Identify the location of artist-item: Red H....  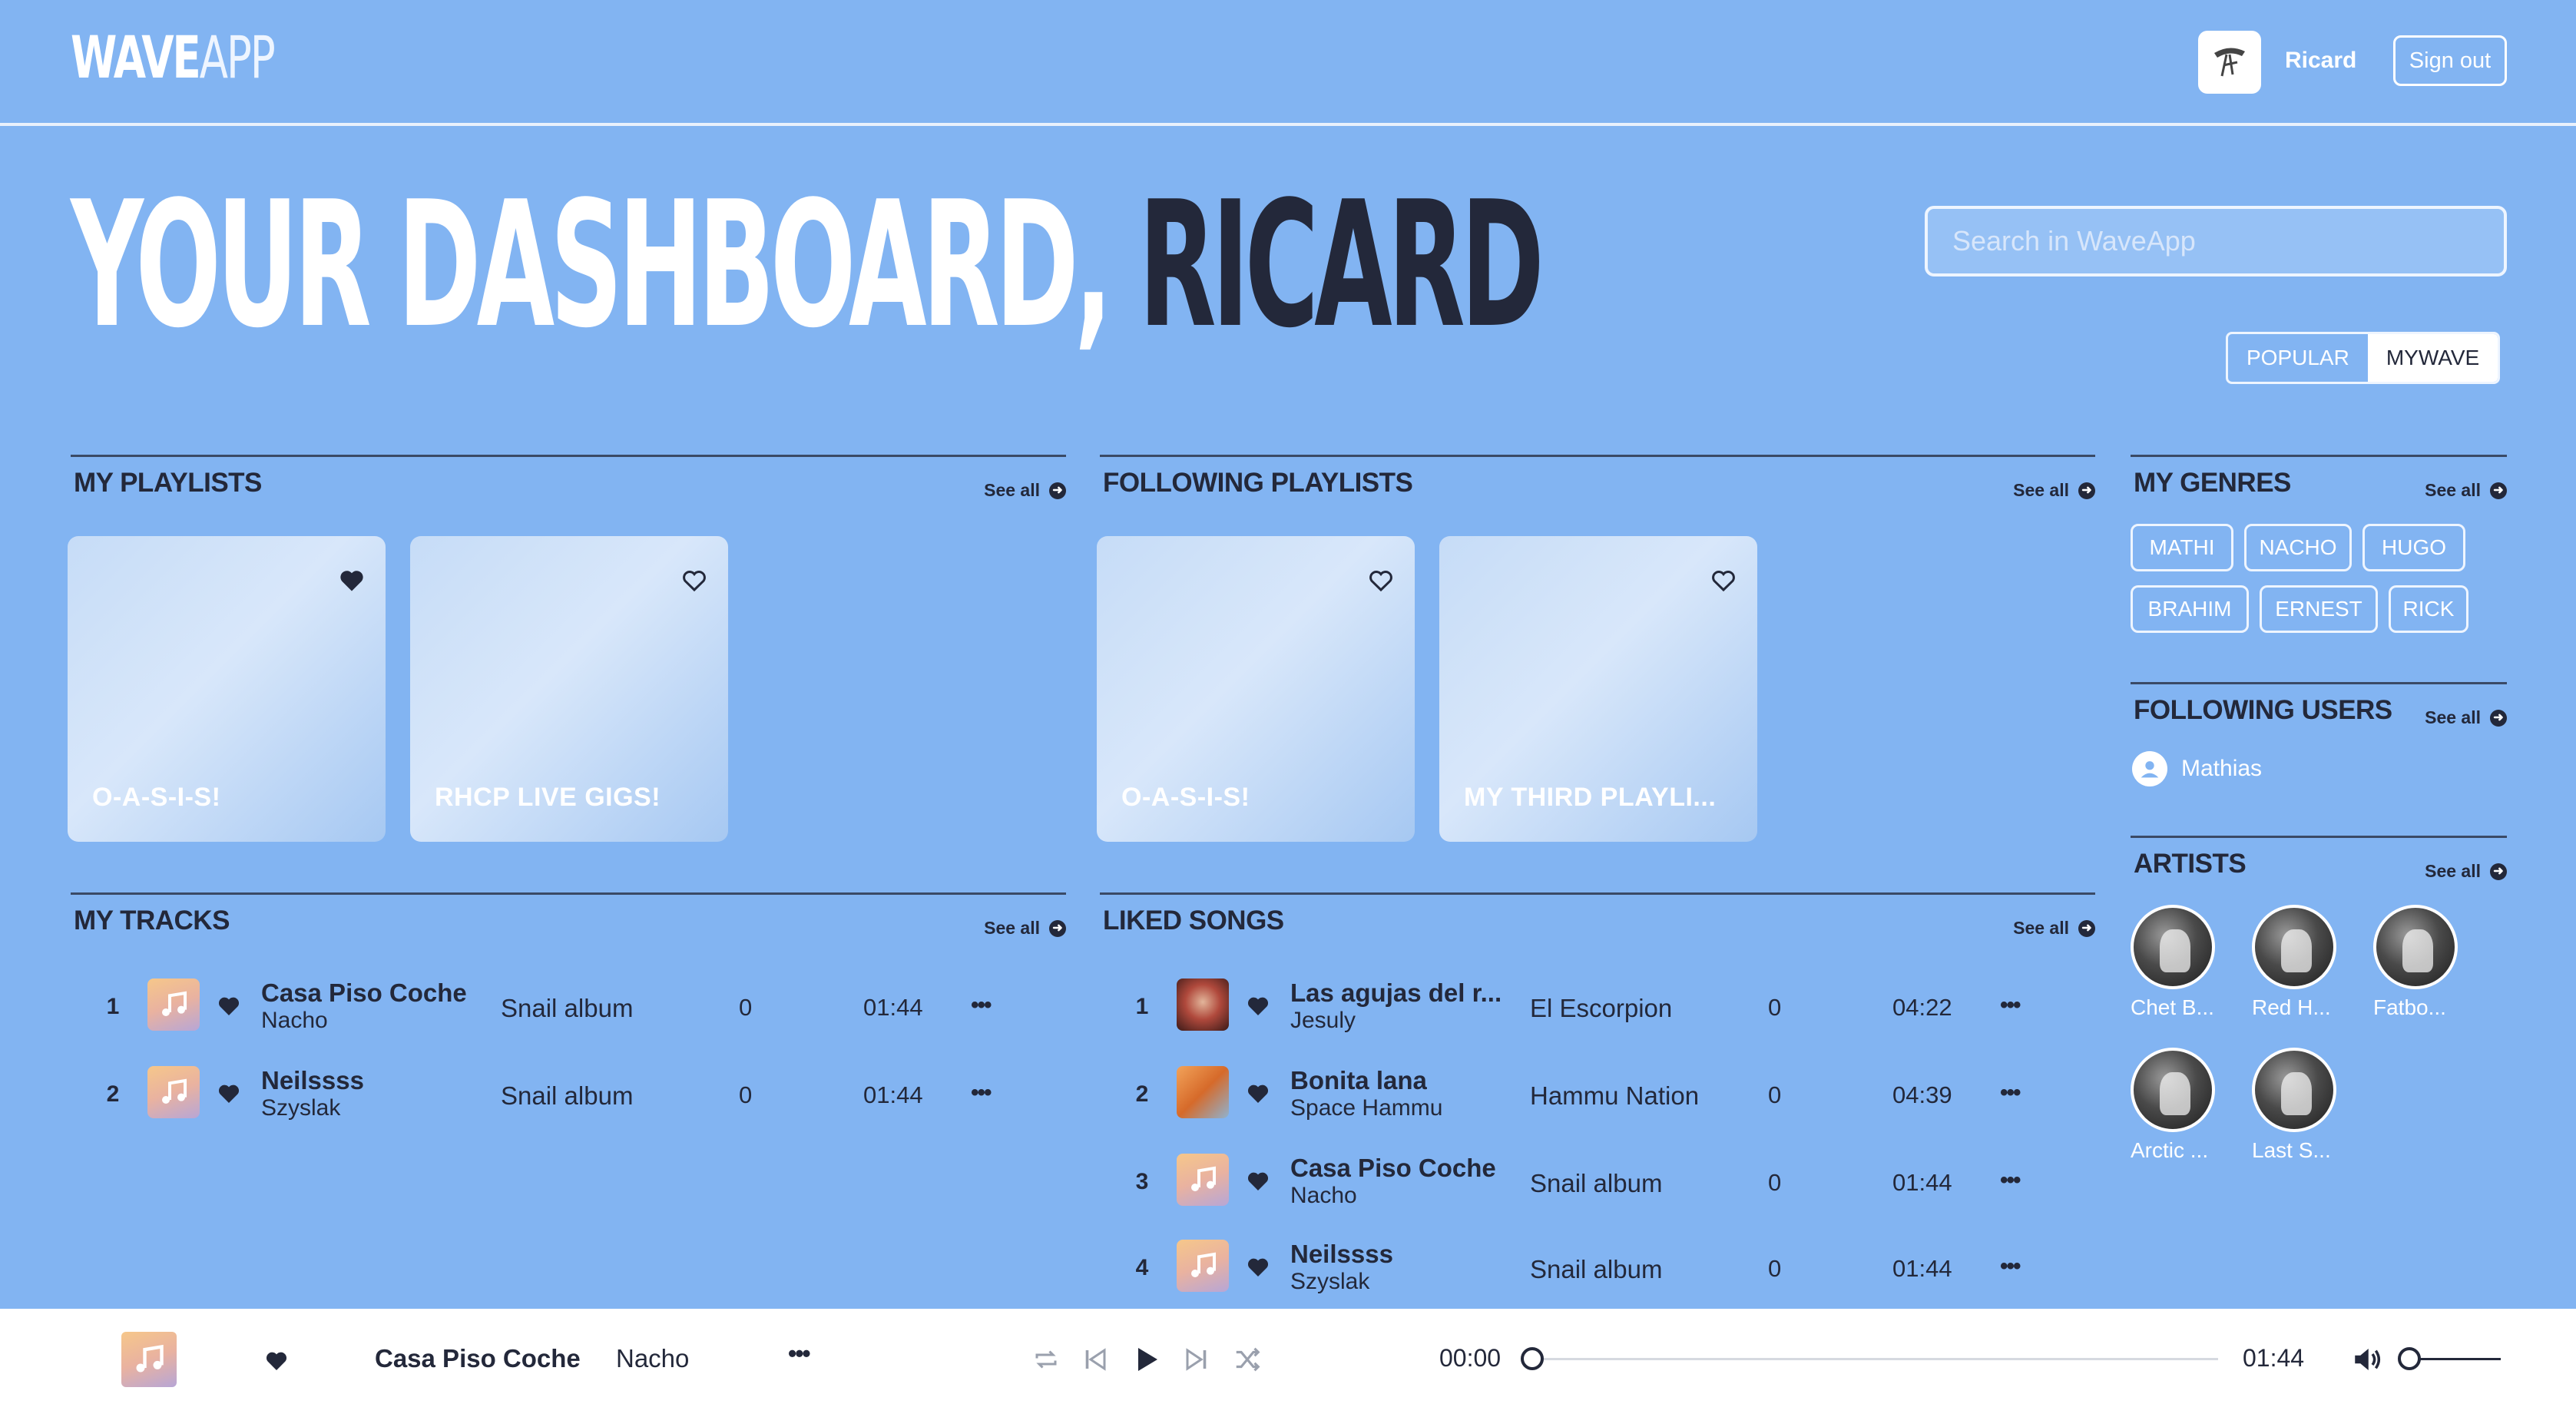
(2298, 962).